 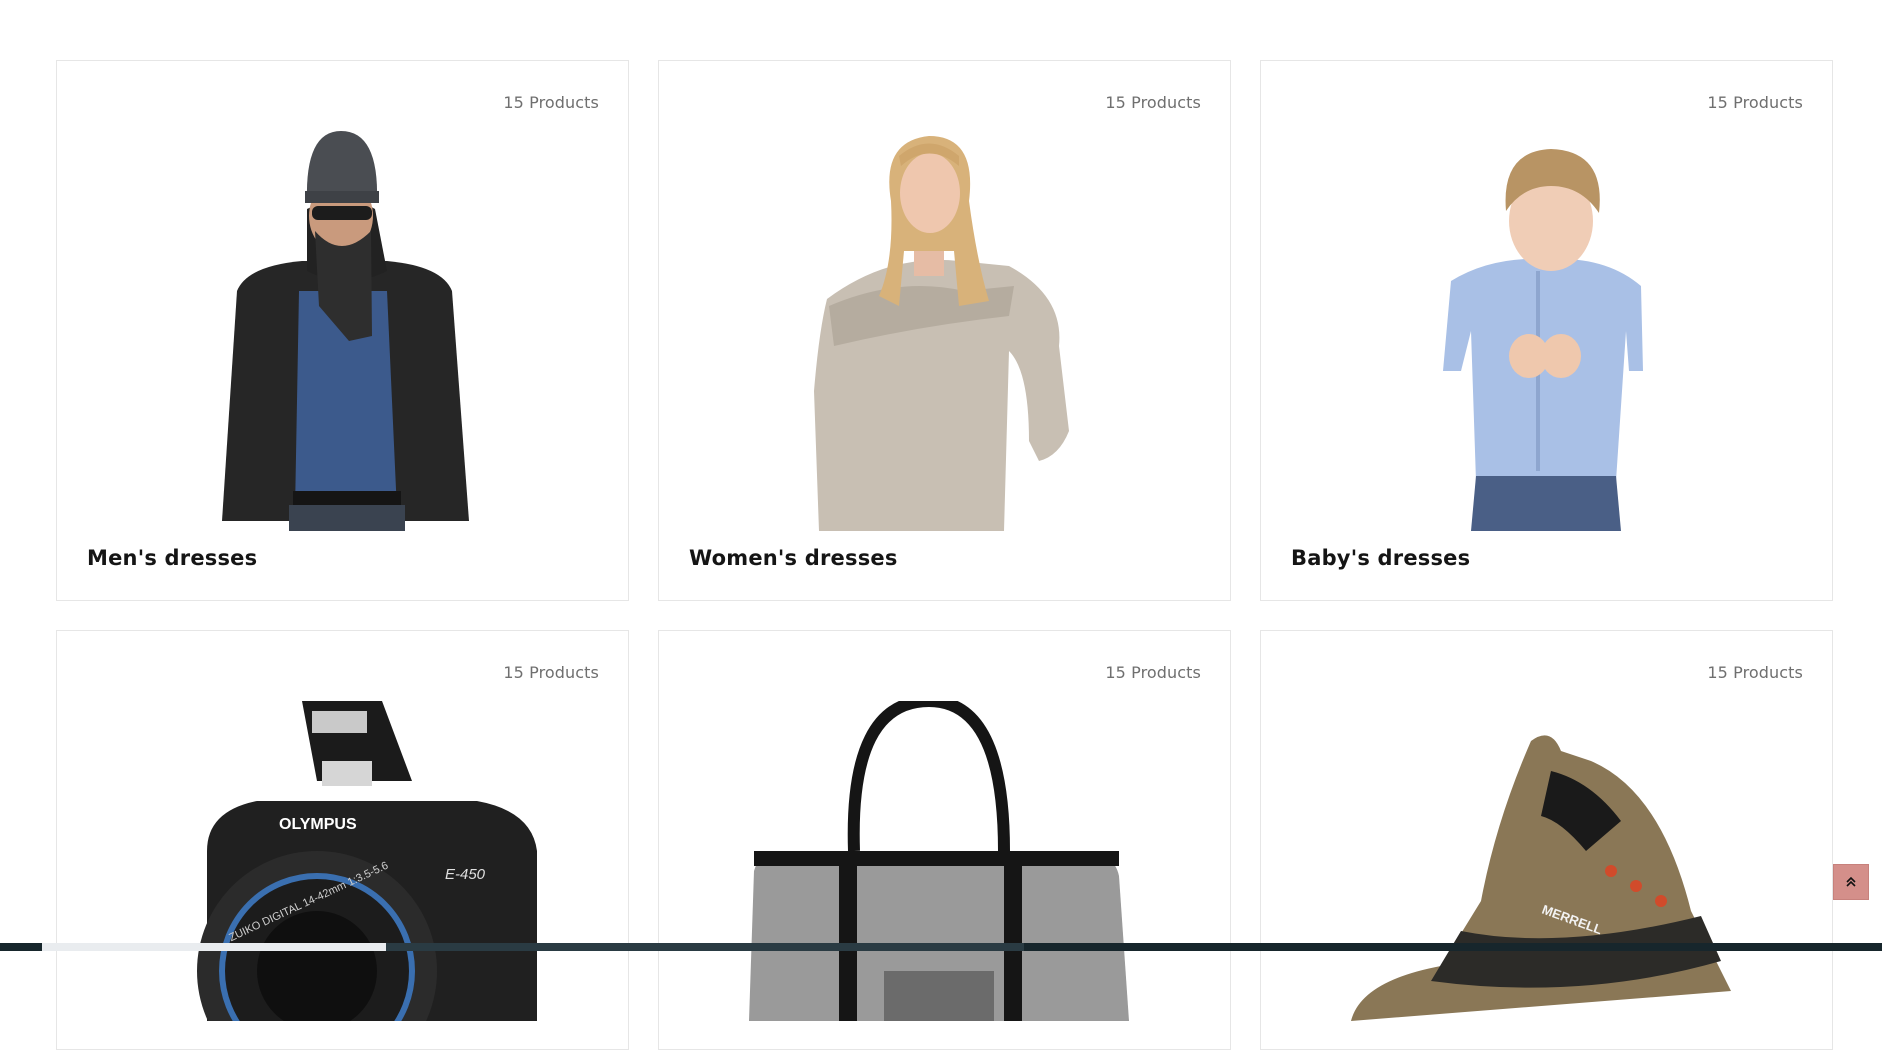 I want to click on category-title: Women's dresses, so click(x=793, y=558).